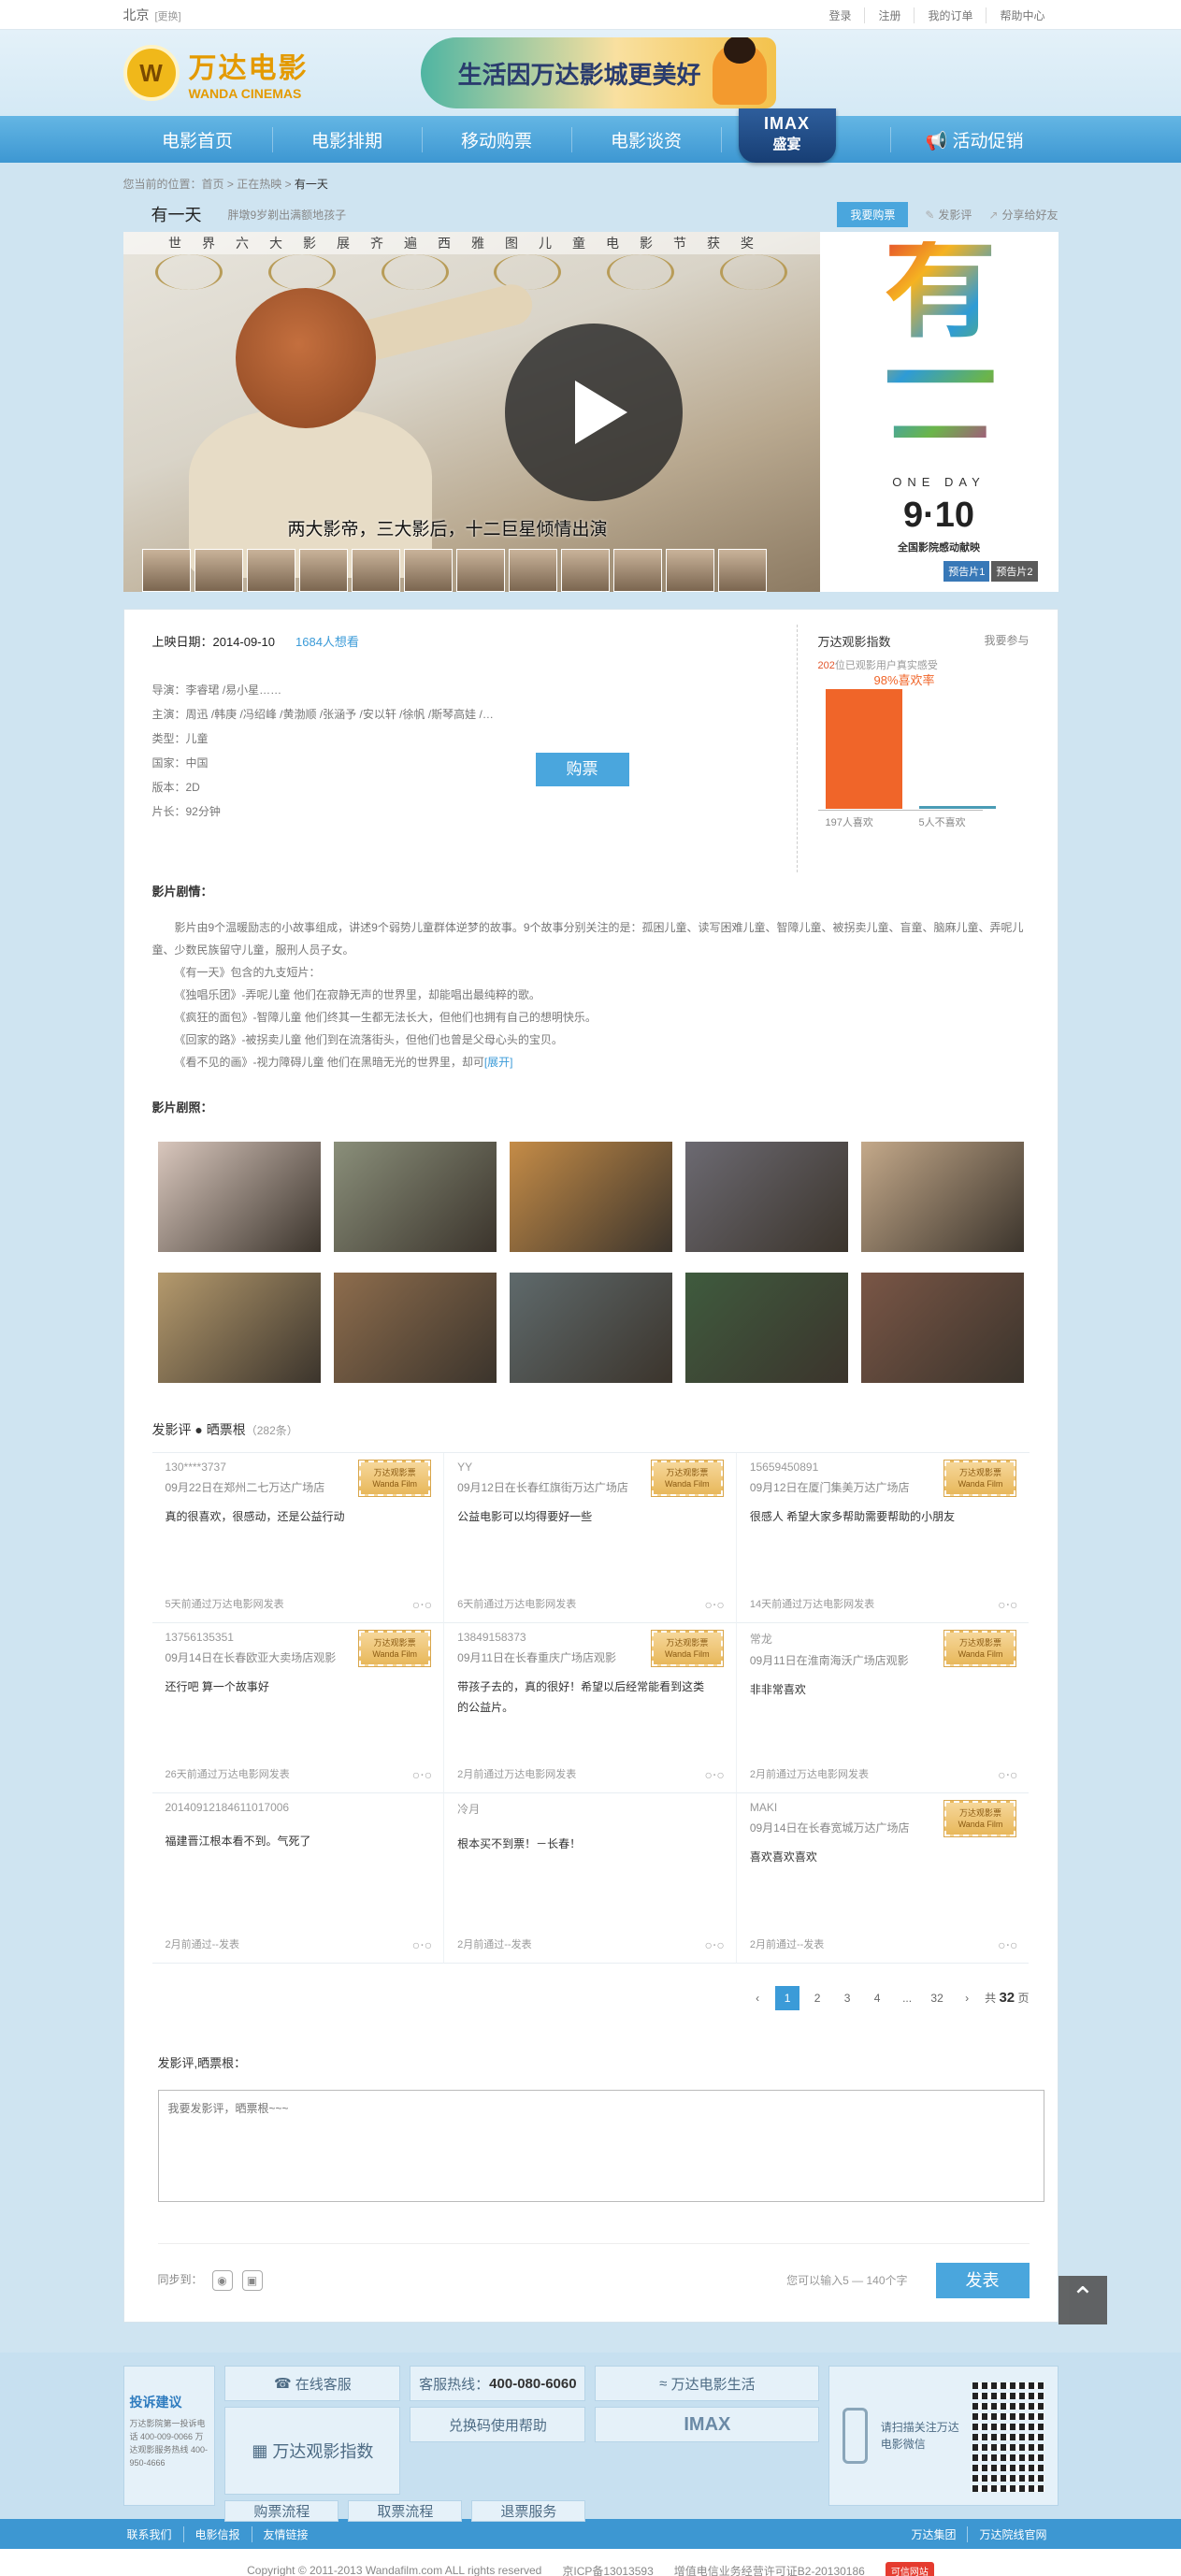 This screenshot has height=2576, width=1181. Describe the element at coordinates (598, 73) in the screenshot. I see `header-banner: 生活因万达影城更美好` at that location.